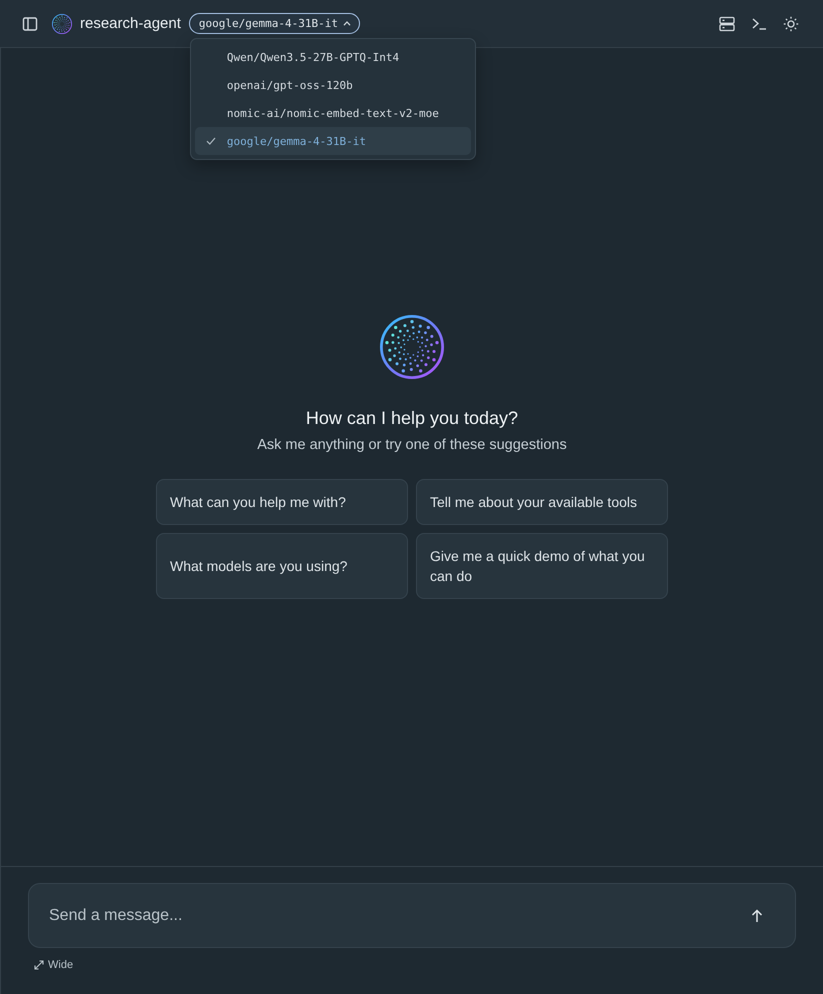 The image size is (823, 994). What do you see at coordinates (346, 23) in the screenshot?
I see `chevron-icon` at bounding box center [346, 23].